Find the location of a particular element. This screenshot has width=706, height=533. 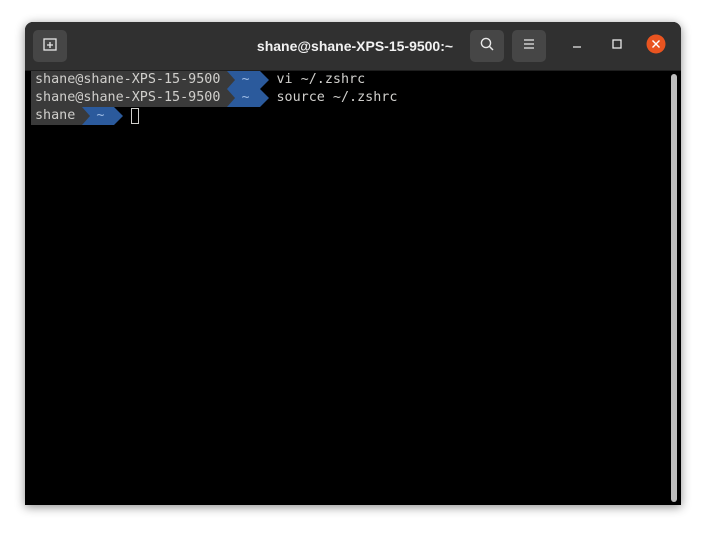

close-icon is located at coordinates (656, 46).